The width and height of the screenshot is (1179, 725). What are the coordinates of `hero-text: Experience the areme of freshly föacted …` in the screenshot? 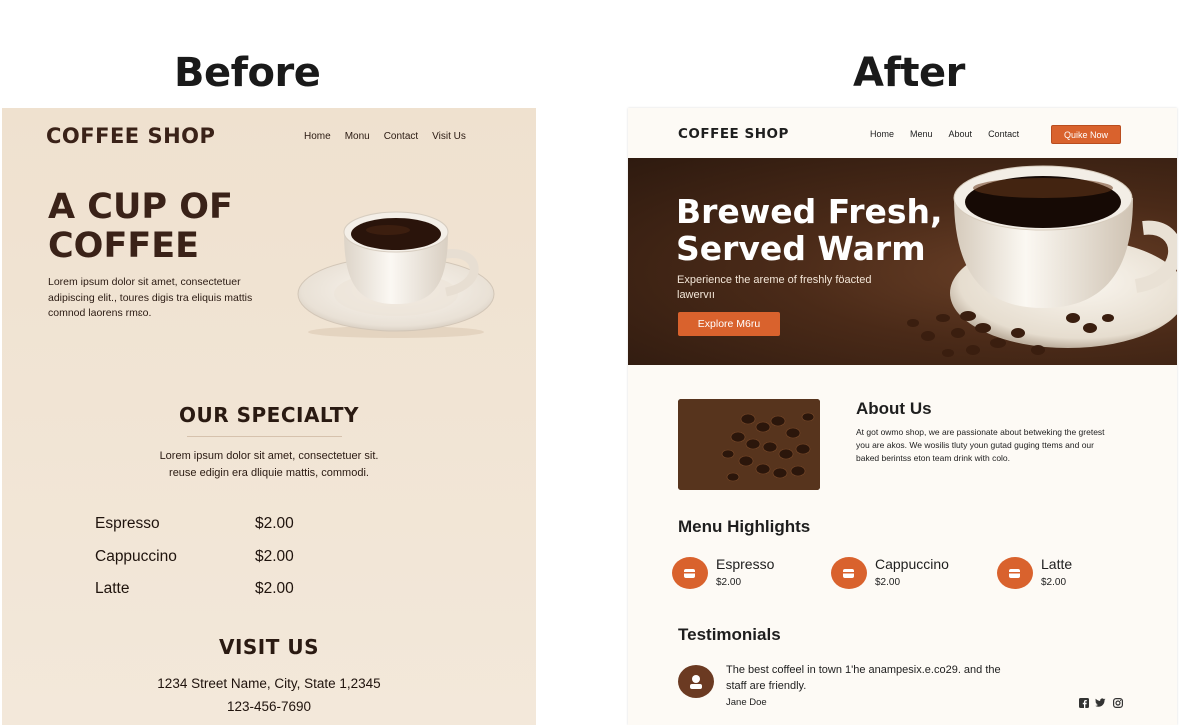 It's located at (774, 287).